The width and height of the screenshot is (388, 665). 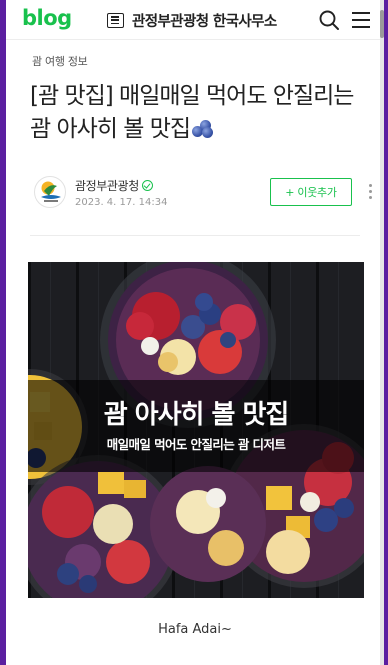 What do you see at coordinates (115, 20) in the screenshot?
I see `list-icon` at bounding box center [115, 20].